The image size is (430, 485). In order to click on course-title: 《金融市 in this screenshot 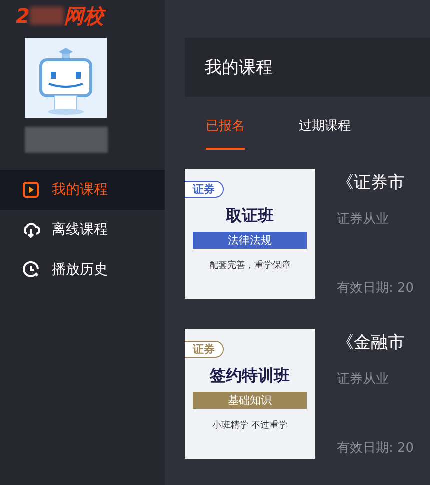, I will do `click(375, 342)`.